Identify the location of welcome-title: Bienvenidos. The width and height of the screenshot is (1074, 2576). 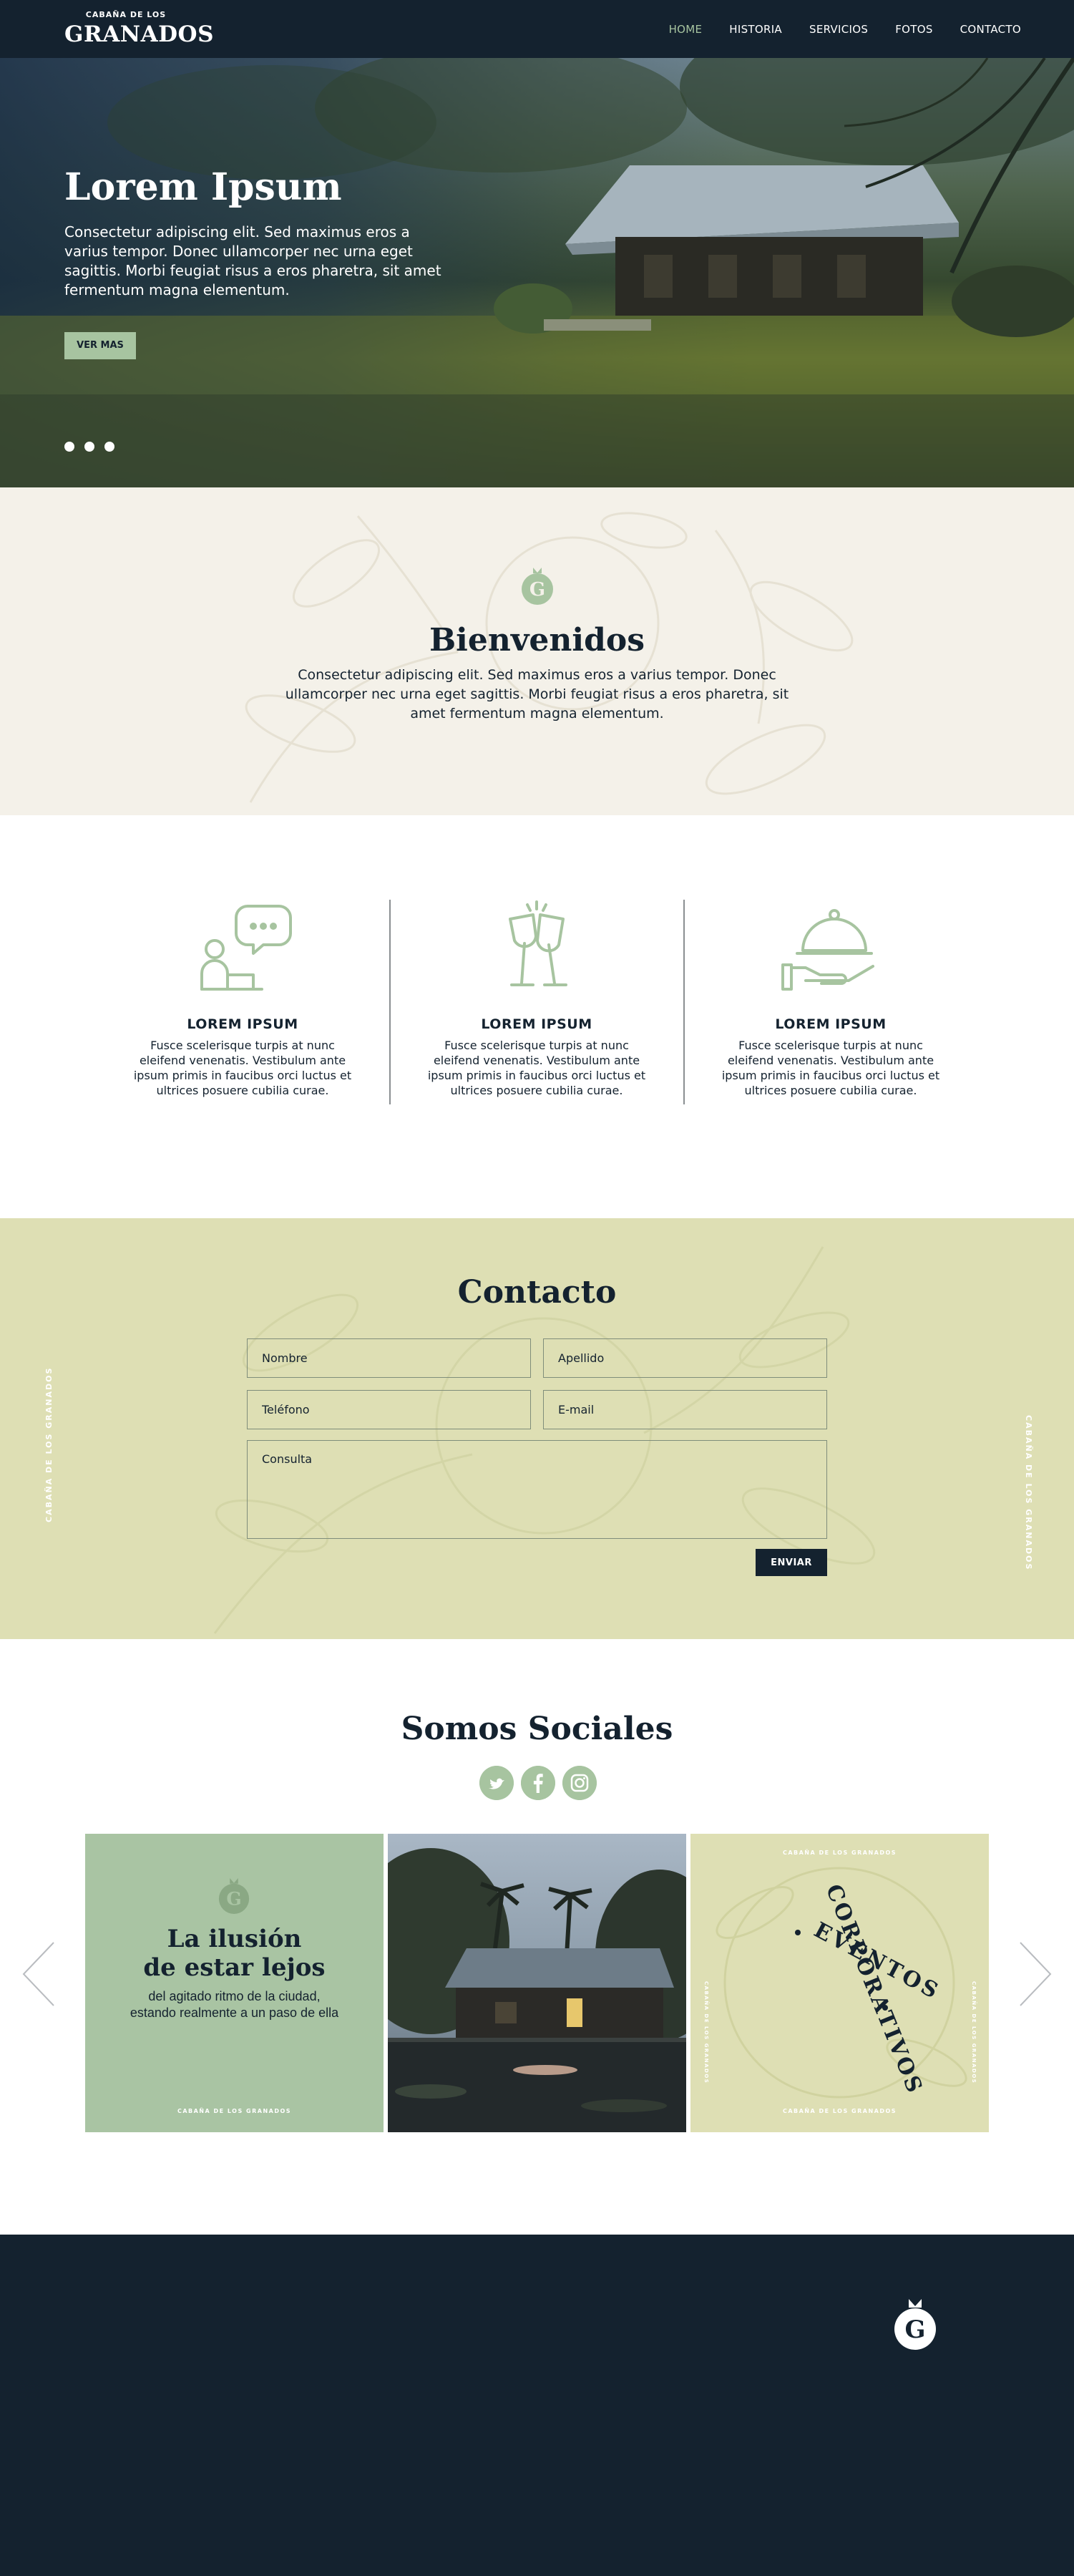
(537, 640).